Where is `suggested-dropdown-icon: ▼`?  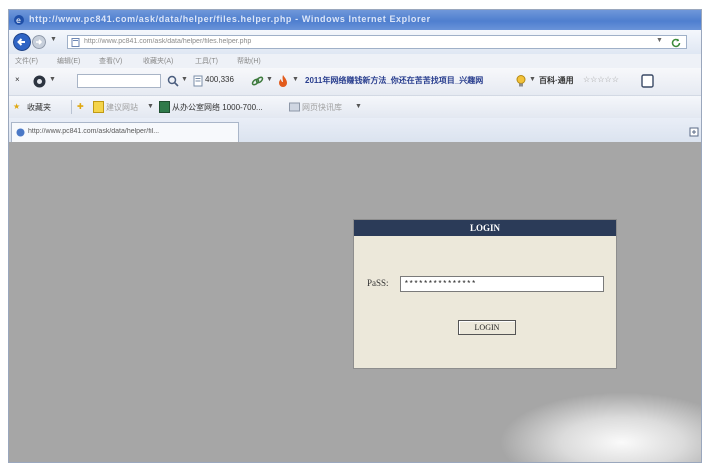
suggested-dropdown-icon: ▼ is located at coordinates (151, 108).